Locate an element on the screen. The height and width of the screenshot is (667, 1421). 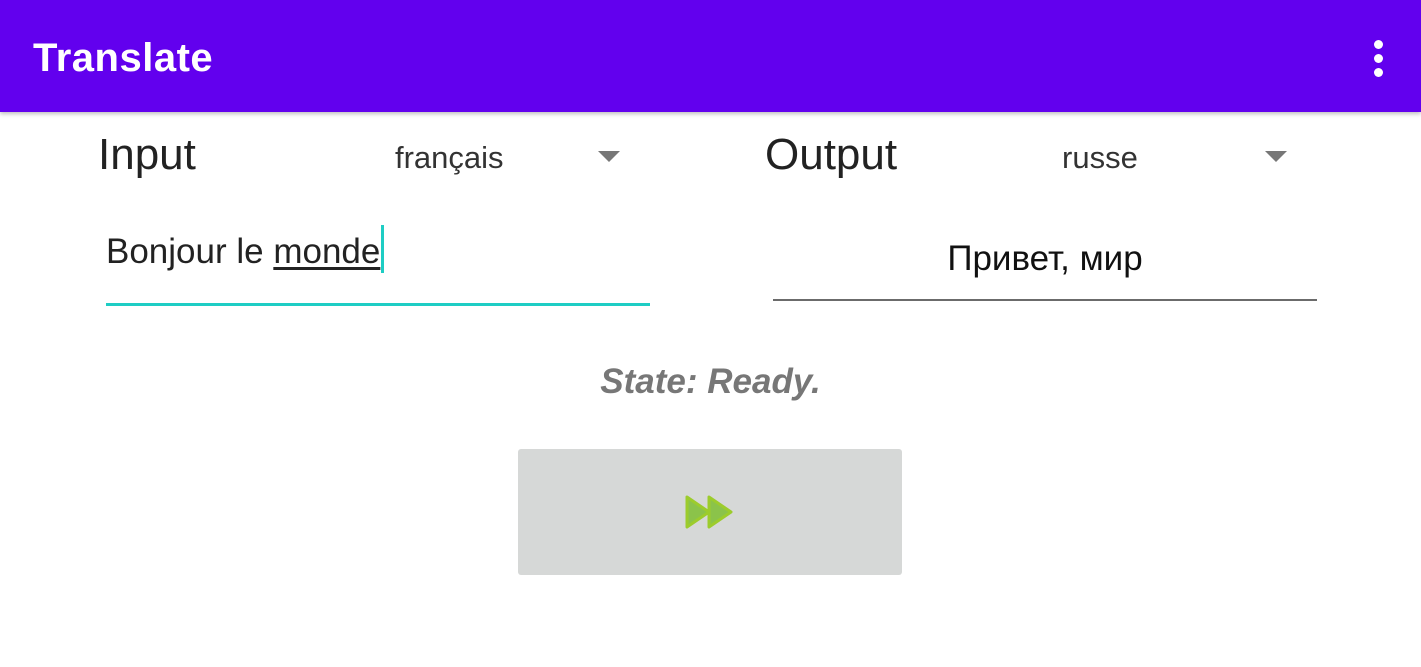
more-vert-icon is located at coordinates (1379, 58).